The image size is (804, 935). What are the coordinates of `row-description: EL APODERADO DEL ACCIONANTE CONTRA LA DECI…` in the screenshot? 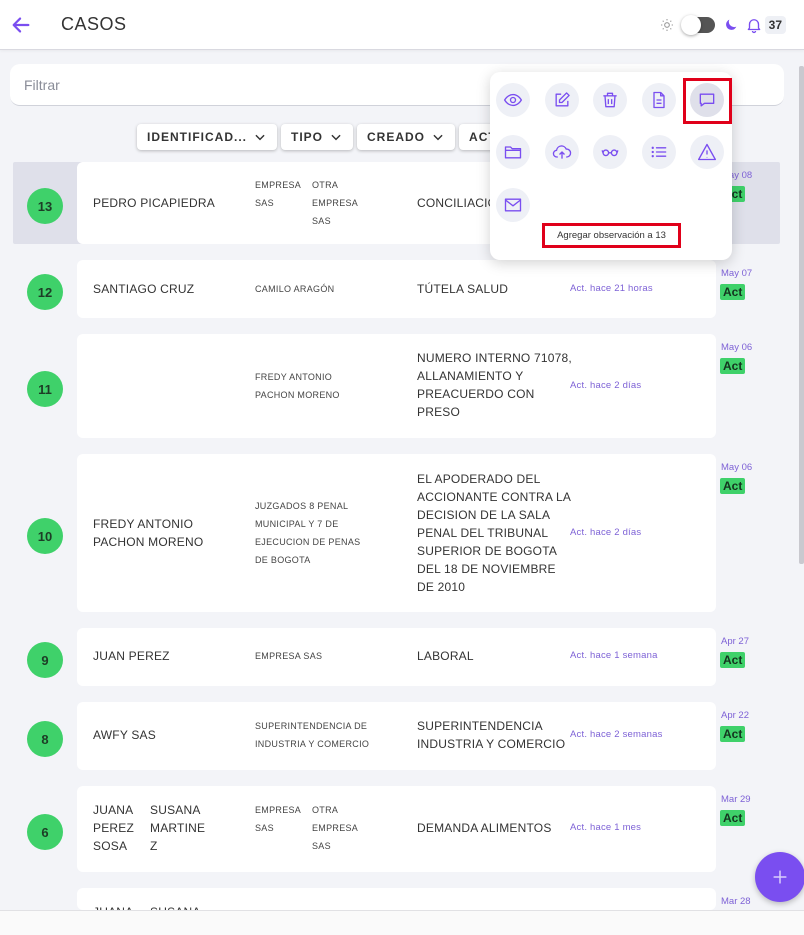 It's located at (494, 533).